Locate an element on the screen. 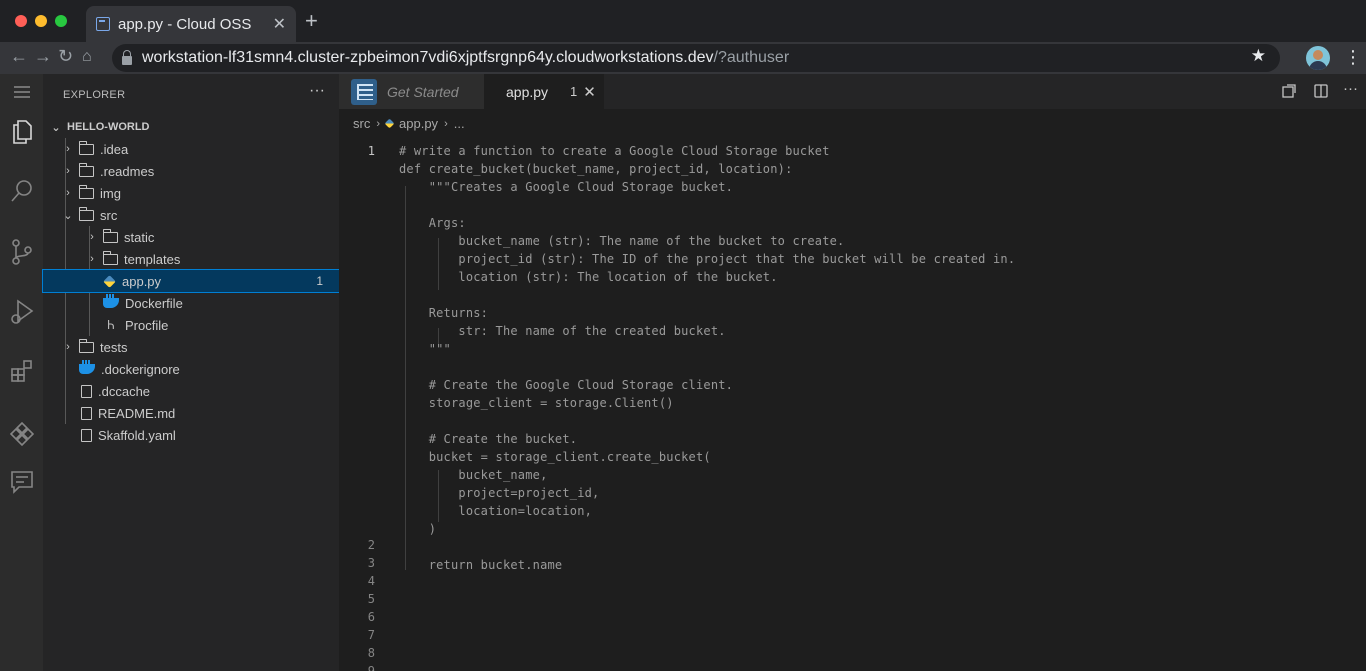 This screenshot has width=1366, height=671. procfile-icon: Ꮒ is located at coordinates (111, 324).